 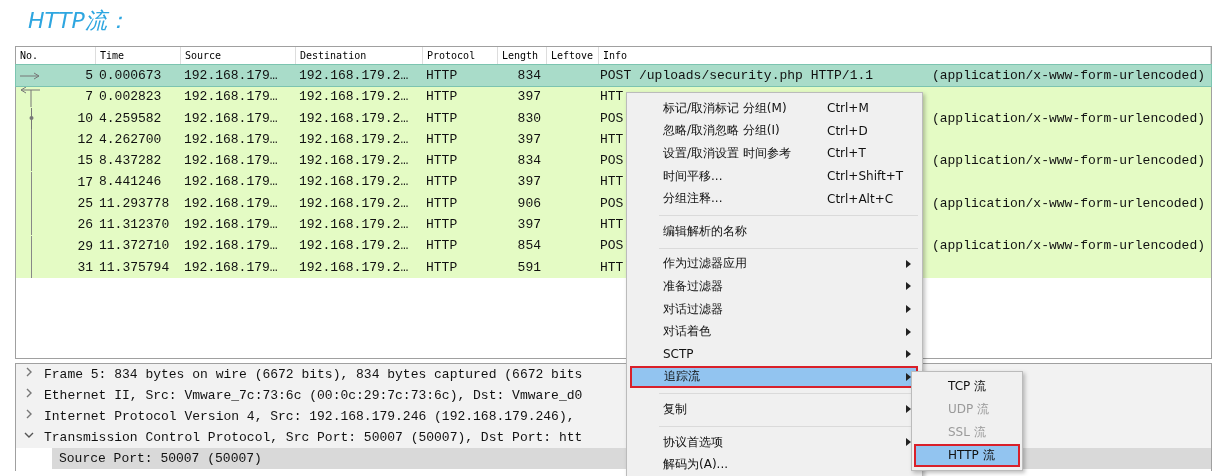 What do you see at coordinates (134, 225) in the screenshot?
I see `table-cell-text: 11.312370` at bounding box center [134, 225].